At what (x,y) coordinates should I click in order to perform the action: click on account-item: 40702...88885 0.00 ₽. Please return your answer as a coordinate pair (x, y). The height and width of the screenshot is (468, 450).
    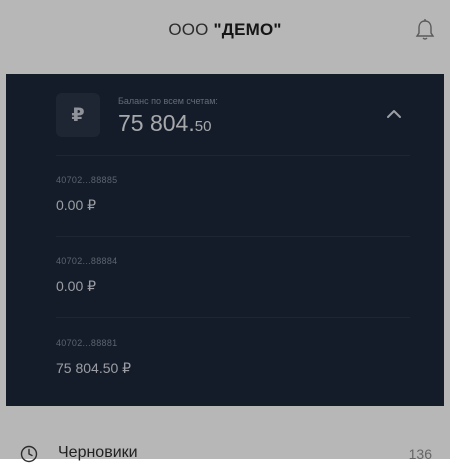
    Looking at the image, I should click on (221, 194).